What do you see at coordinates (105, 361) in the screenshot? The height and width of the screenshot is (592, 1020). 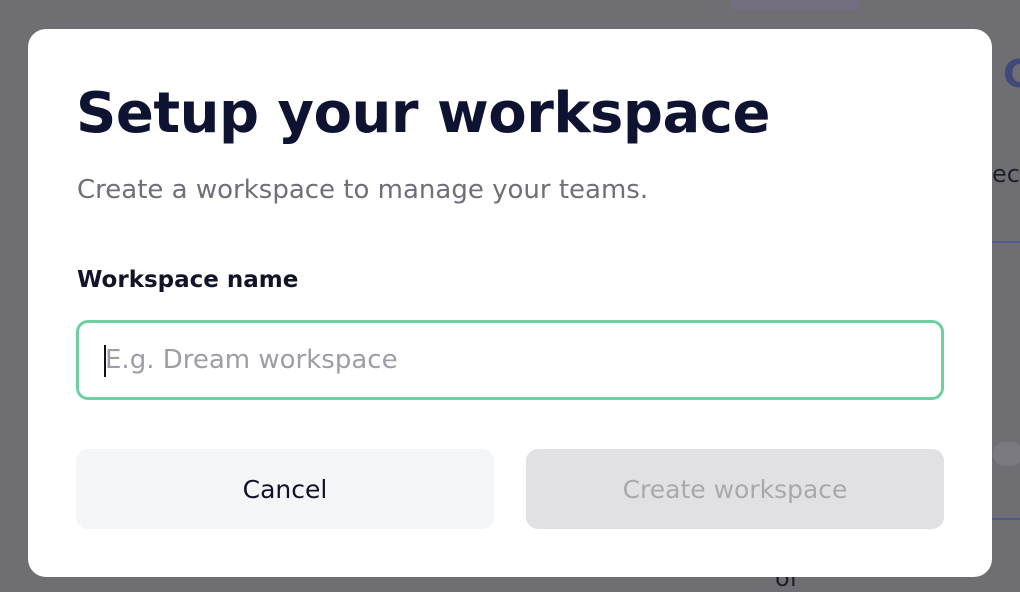 I see `text-cursor` at bounding box center [105, 361].